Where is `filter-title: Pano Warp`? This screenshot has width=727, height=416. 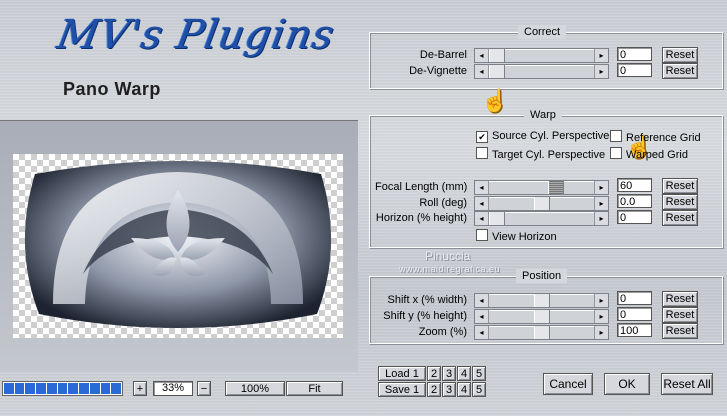
filter-title: Pano Warp is located at coordinates (112, 89).